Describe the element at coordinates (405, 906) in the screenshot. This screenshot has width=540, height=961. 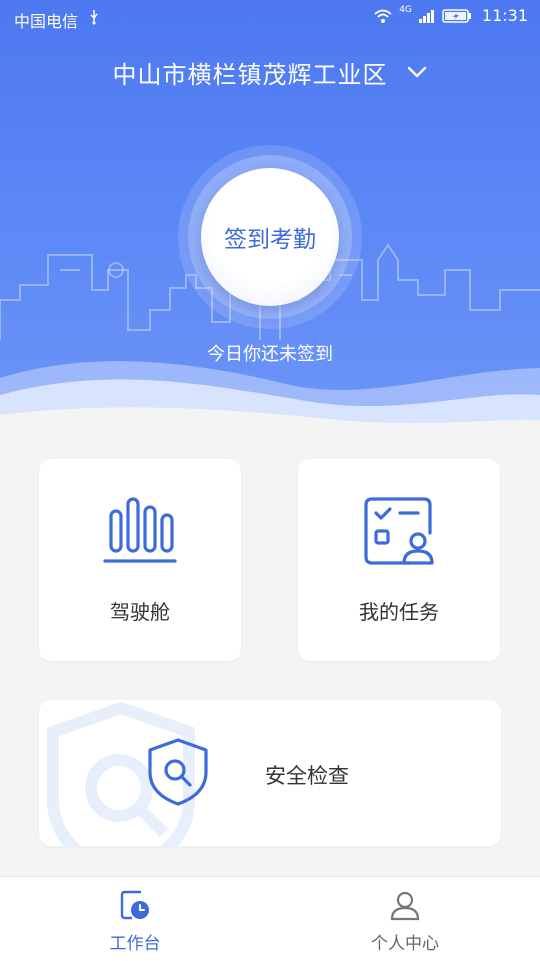
I see `user-icon` at that location.